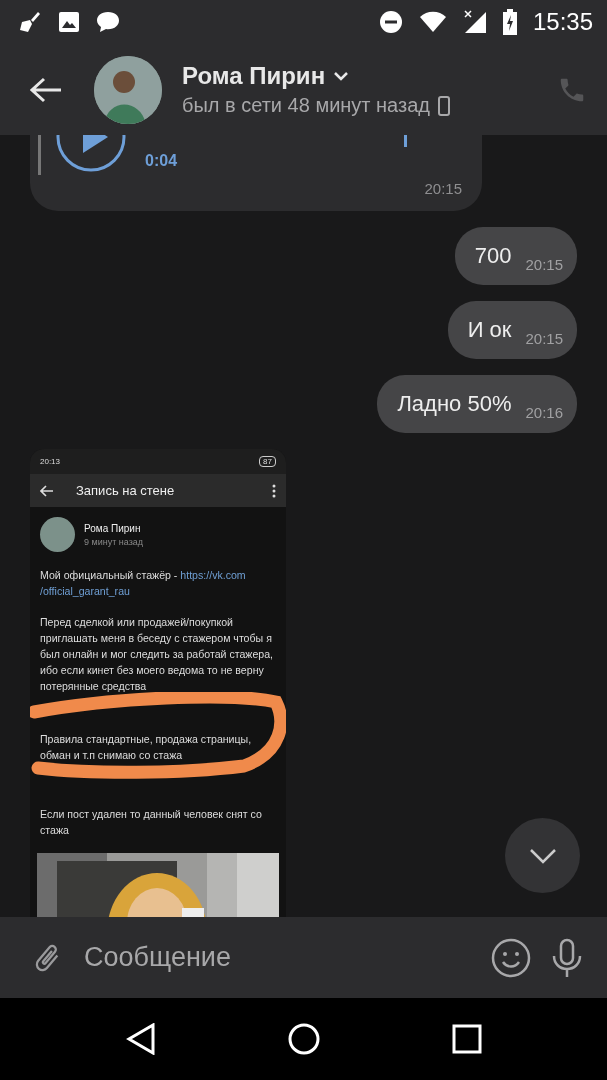 This screenshot has height=1080, width=607. I want to click on signal-icon, so click(474, 22).